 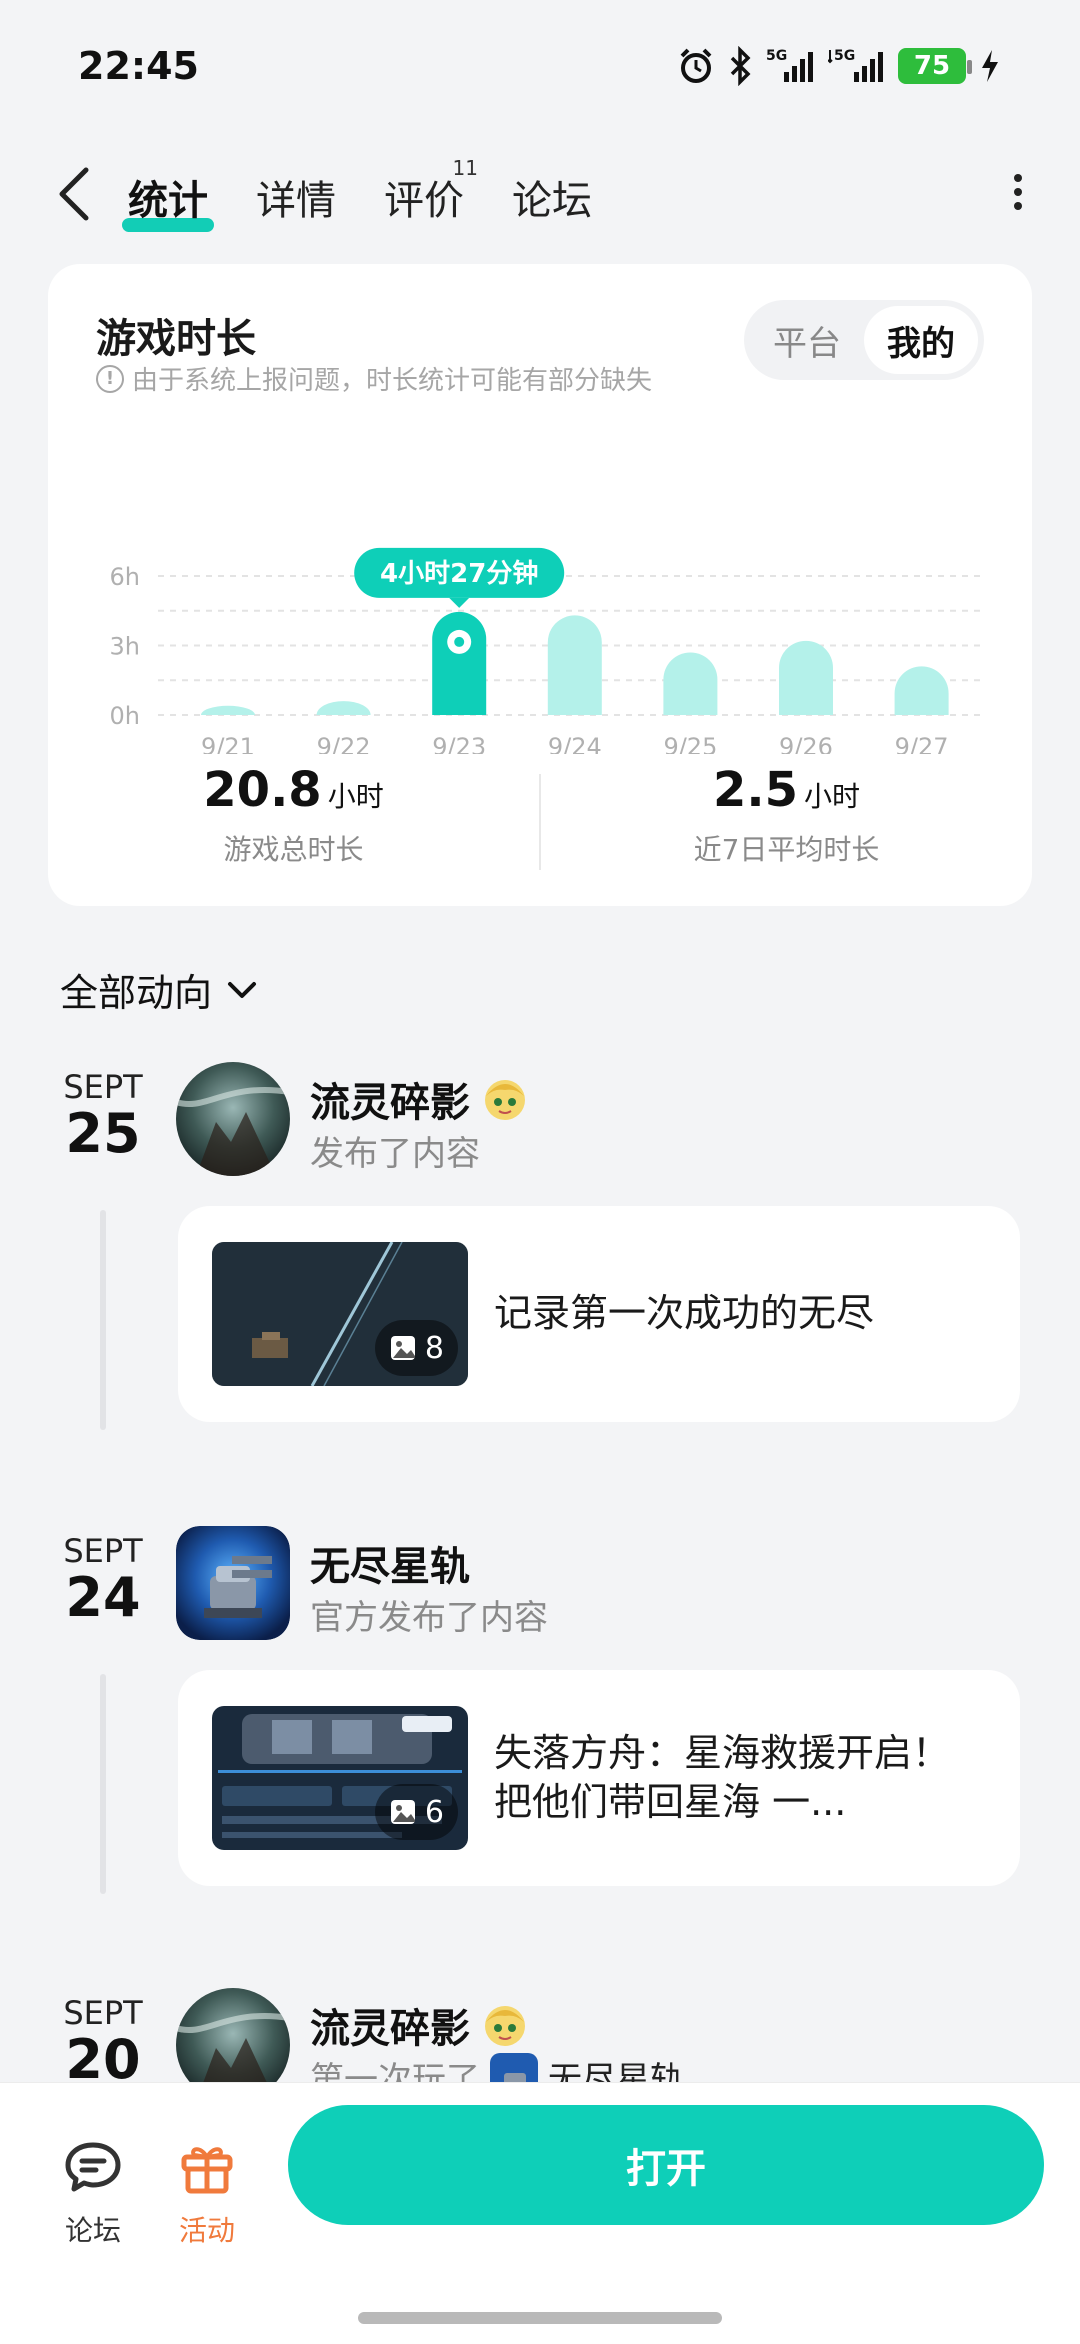 I want to click on post-thumbnail: 8, so click(x=340, y=1314).